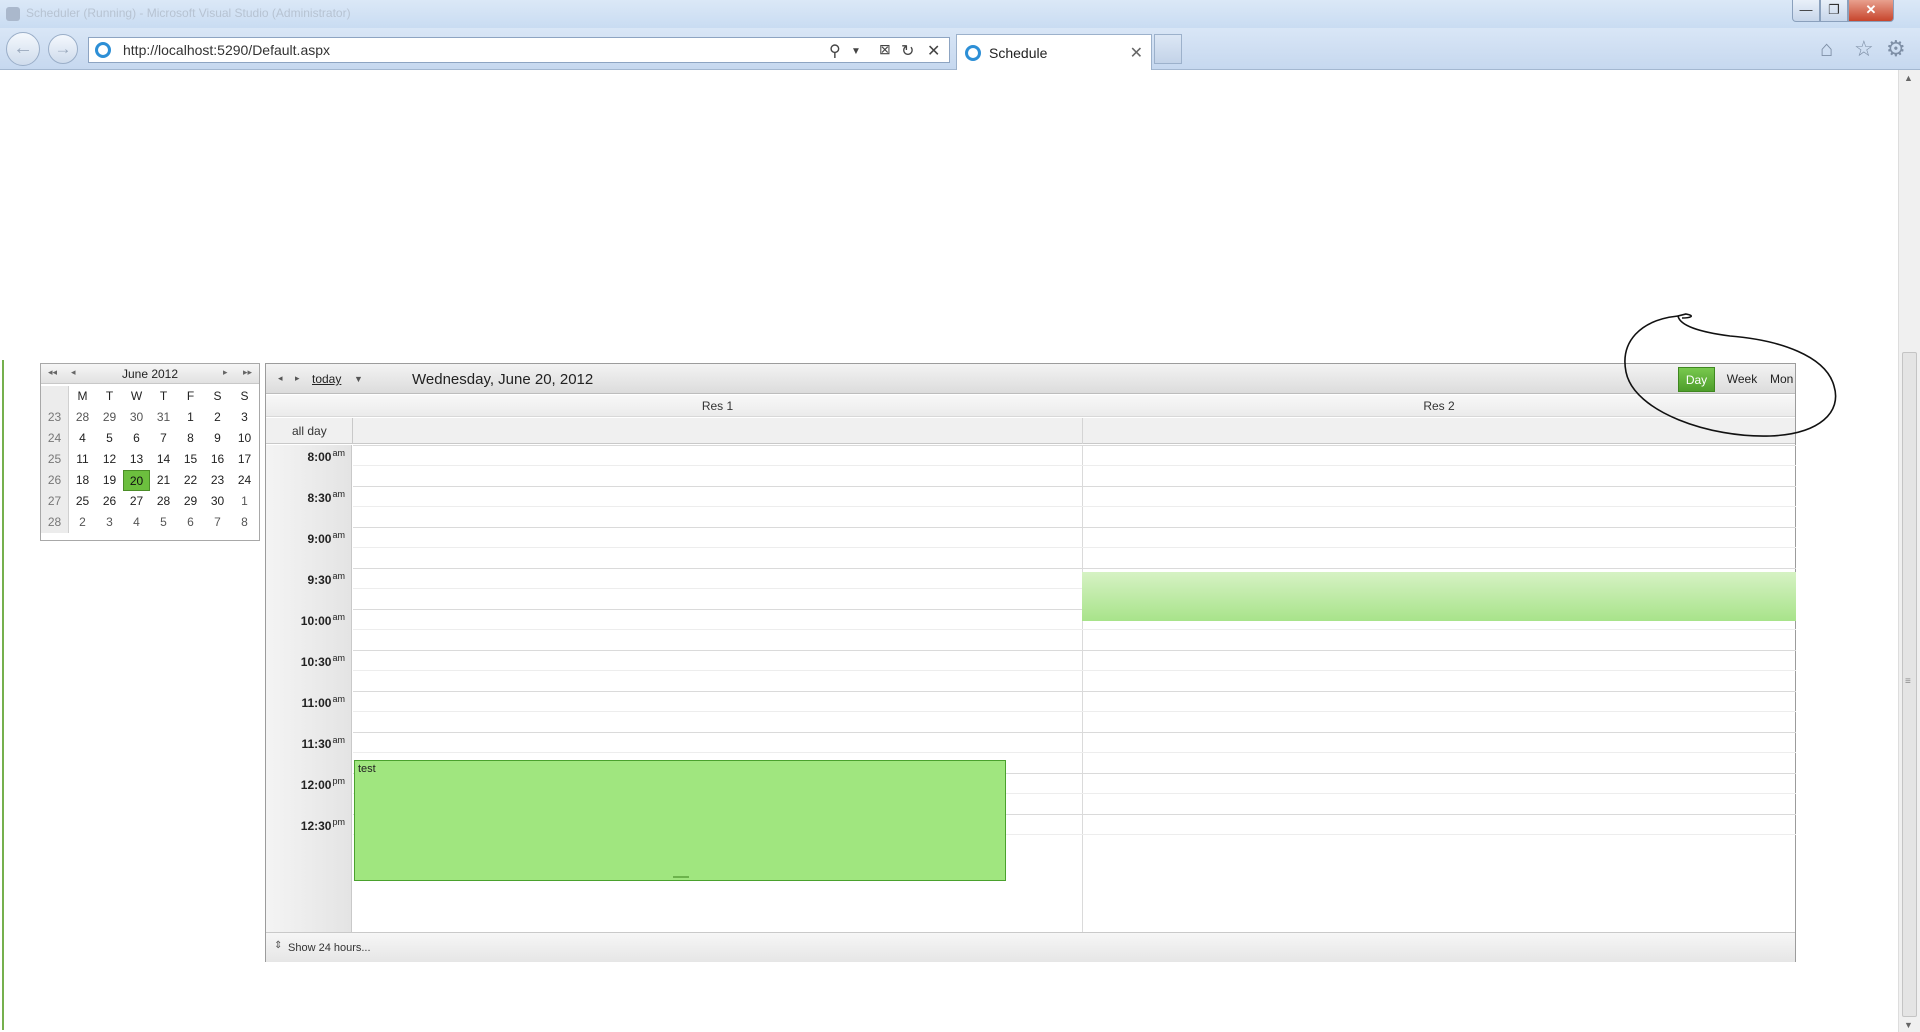  I want to click on week-number: 24, so click(55, 438).